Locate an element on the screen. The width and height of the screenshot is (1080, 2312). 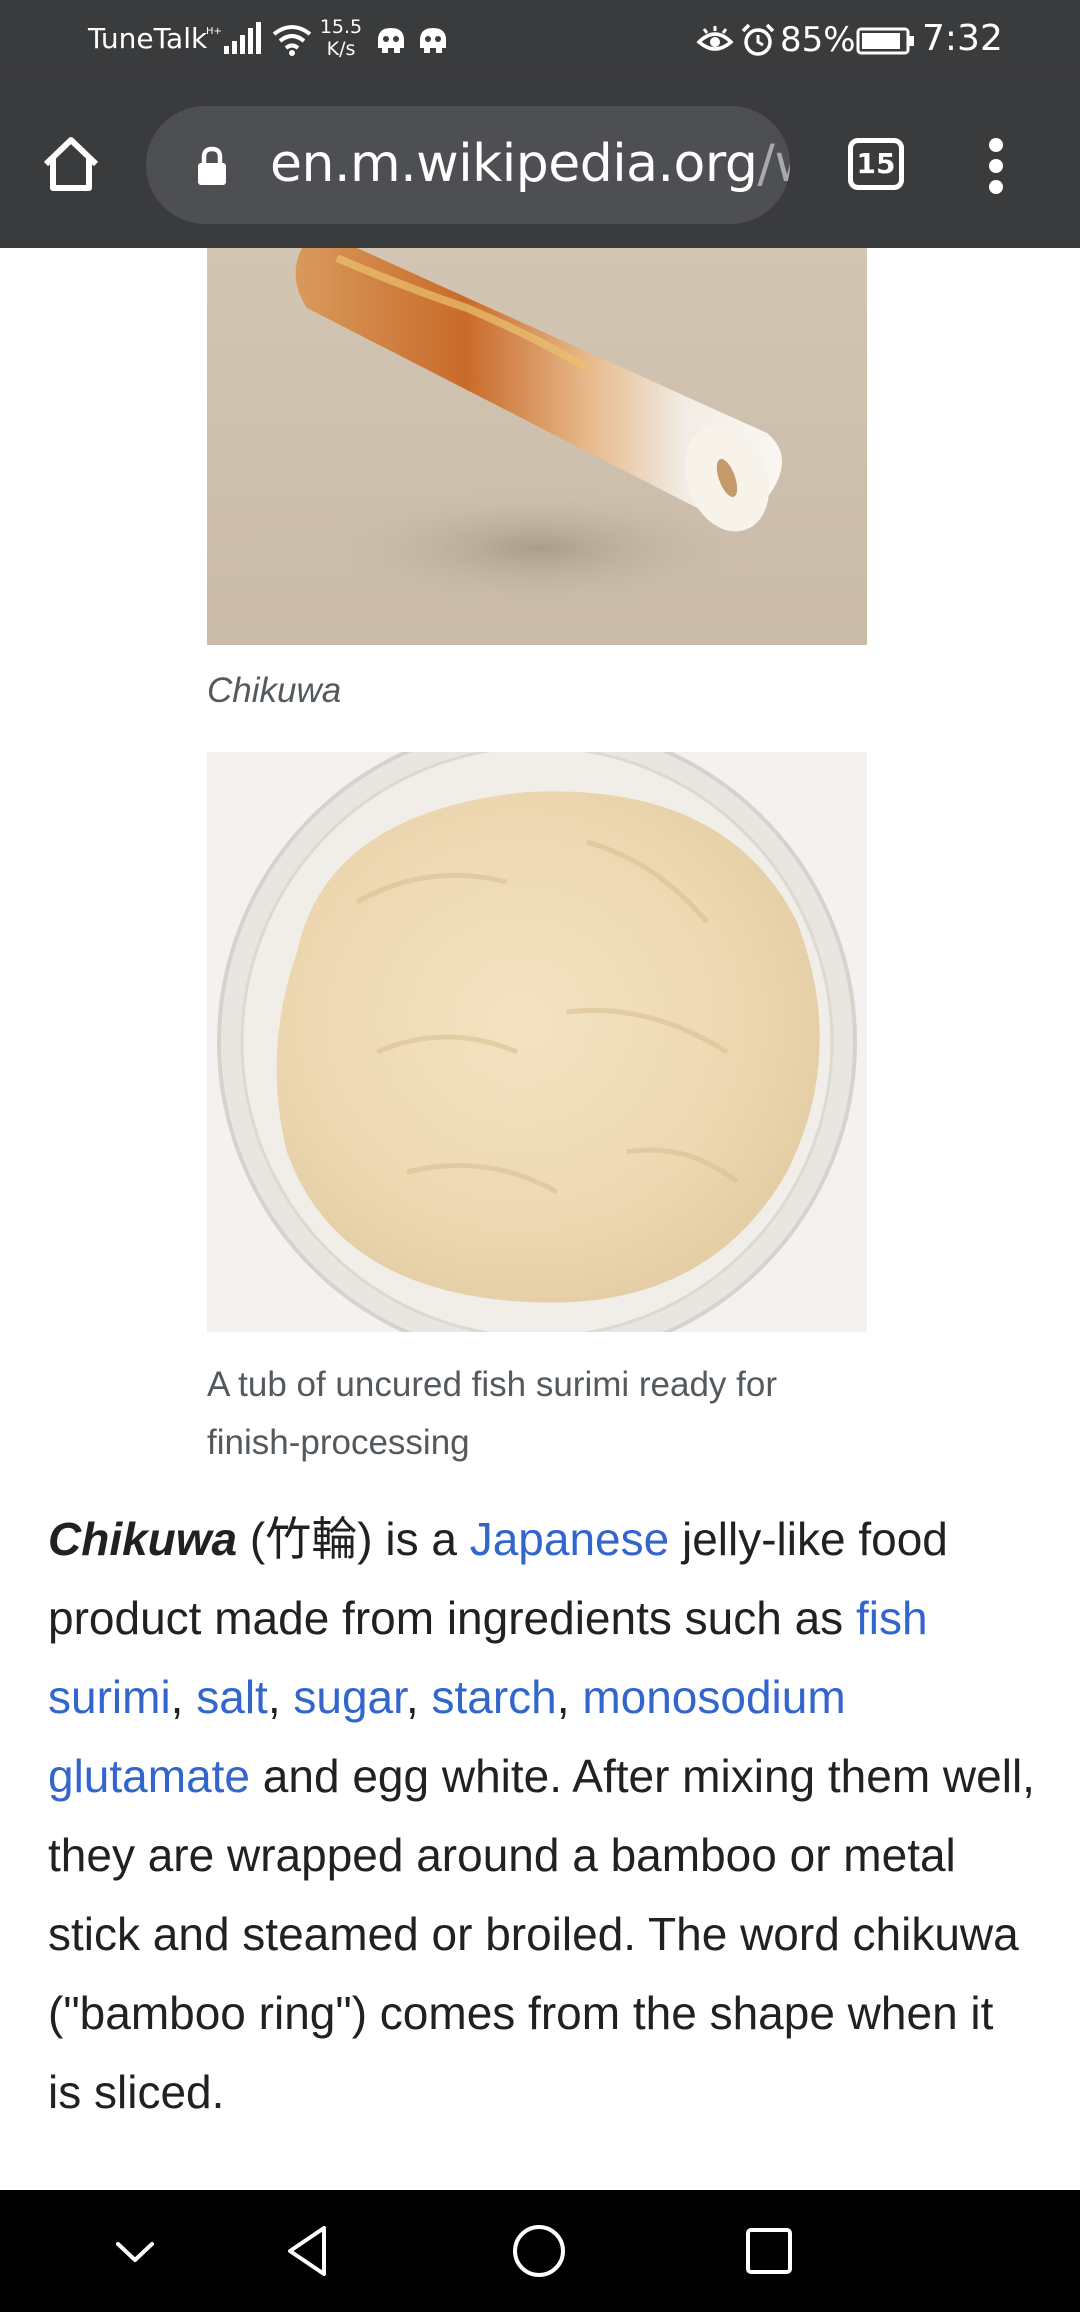
lock-icon is located at coordinates (212, 165).